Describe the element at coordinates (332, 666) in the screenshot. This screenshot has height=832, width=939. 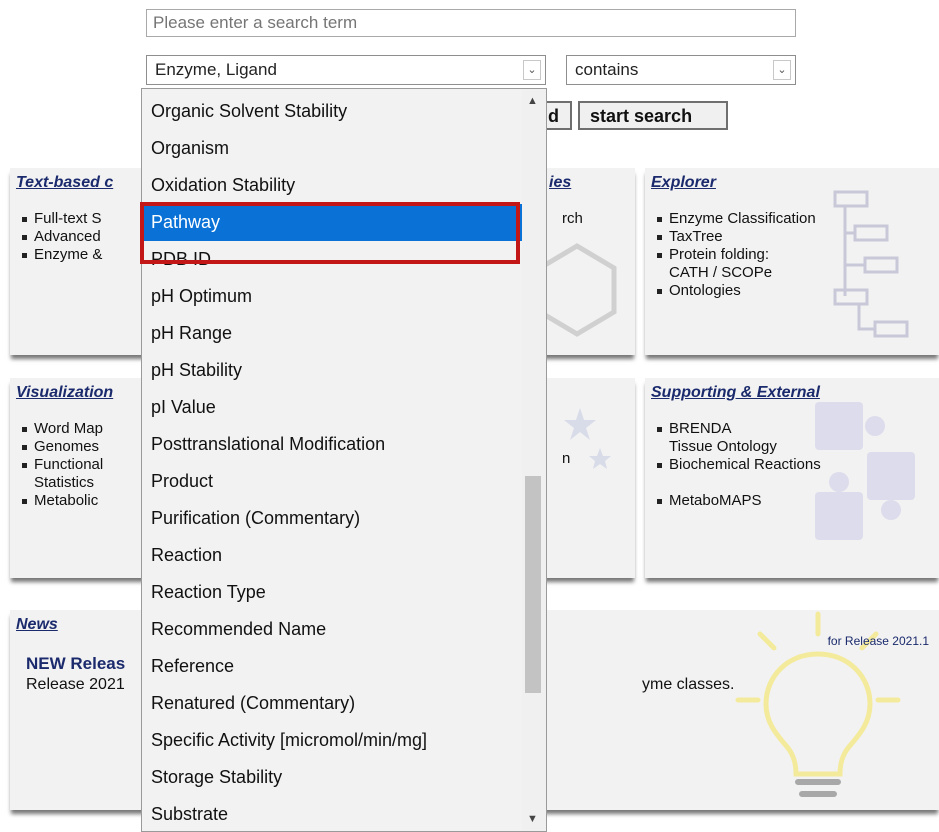
I see `dropdown-option: Reference` at that location.